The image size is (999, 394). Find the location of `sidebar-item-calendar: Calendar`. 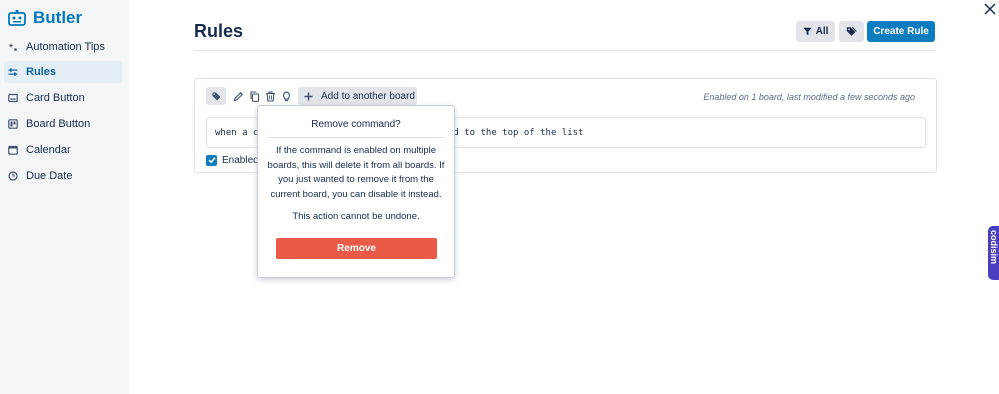

sidebar-item-calendar: Calendar is located at coordinates (63, 150).